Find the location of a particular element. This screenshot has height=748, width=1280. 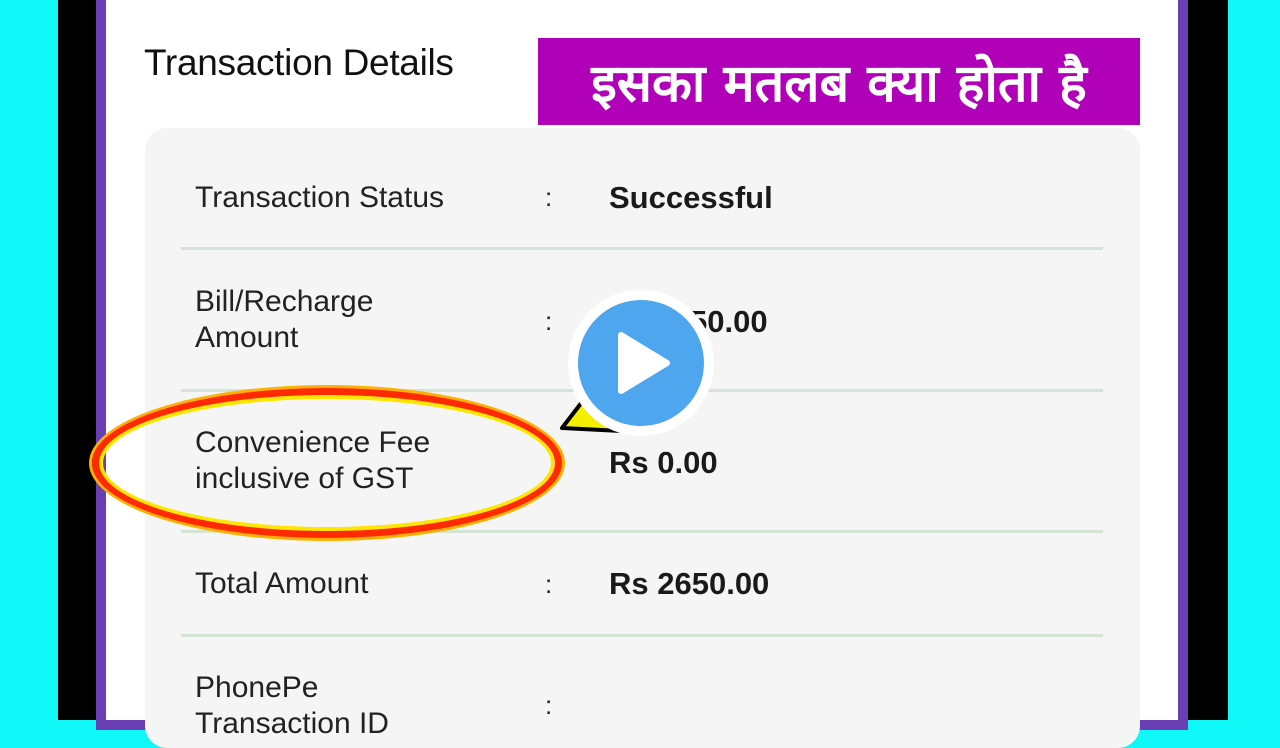

transaction-id-label-line1: PhonePe is located at coordinates (257, 687).